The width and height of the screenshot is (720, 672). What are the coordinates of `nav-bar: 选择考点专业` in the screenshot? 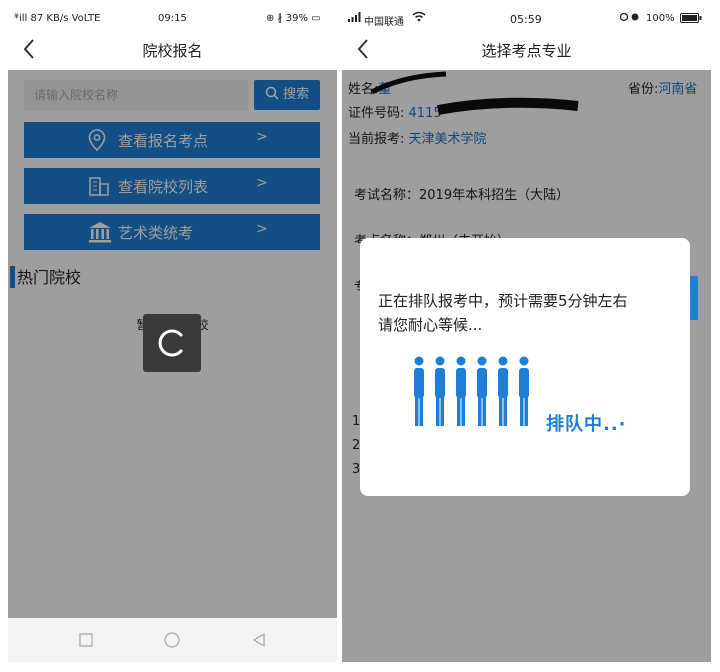 It's located at (526, 51).